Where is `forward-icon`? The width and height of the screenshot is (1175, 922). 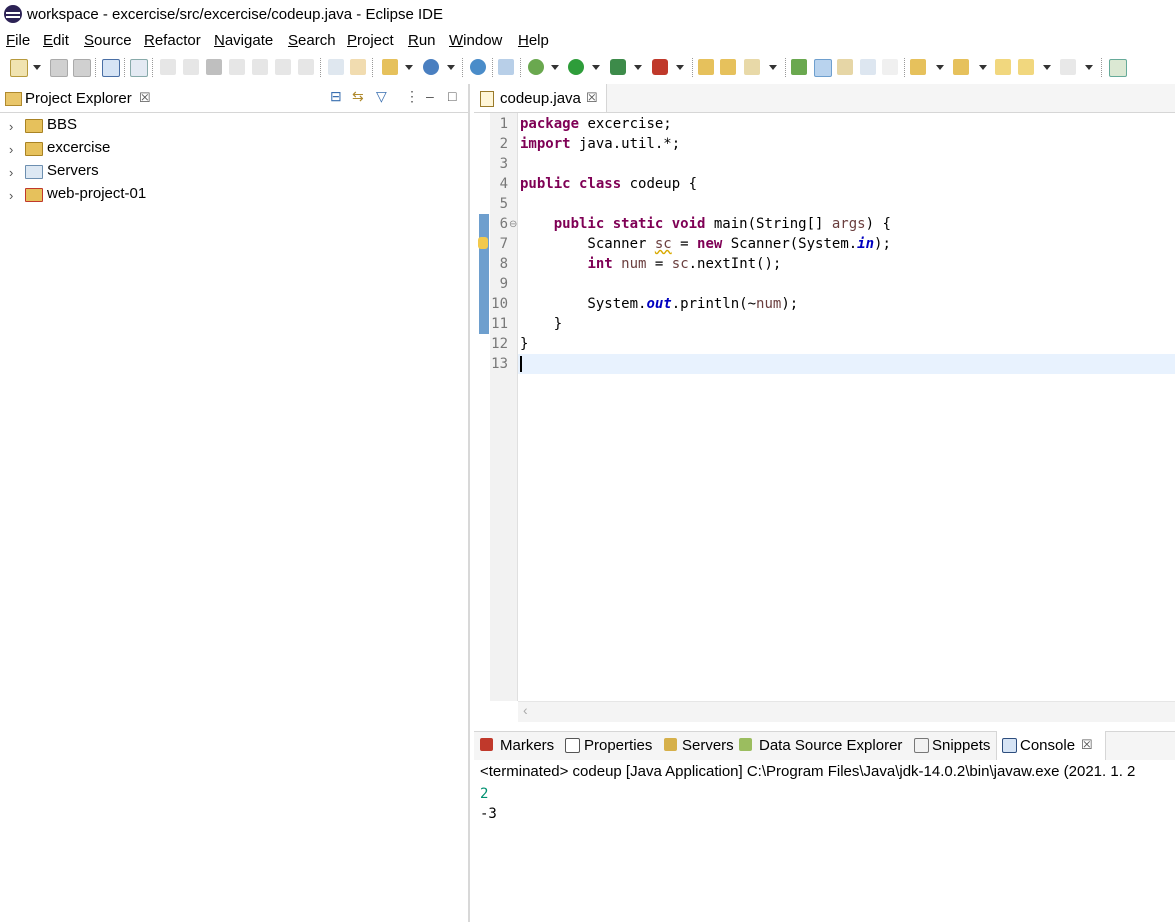
forward-icon is located at coordinates (1068, 67).